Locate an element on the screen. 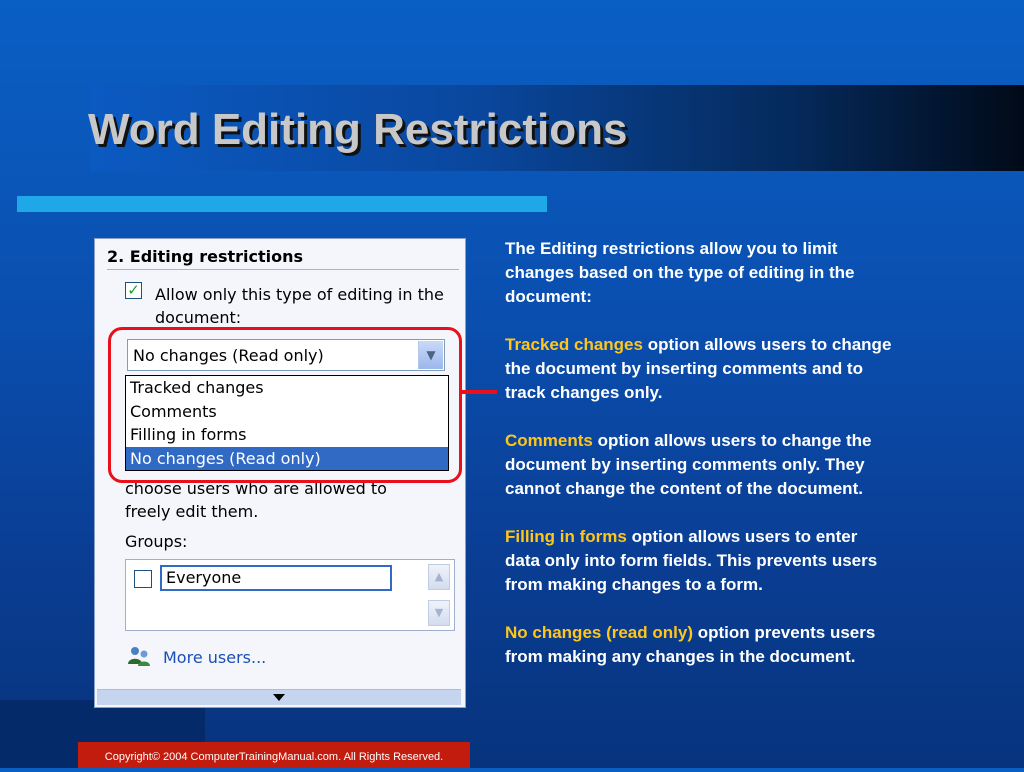  term-tracked-changes: Tracked changes is located at coordinates (574, 344).